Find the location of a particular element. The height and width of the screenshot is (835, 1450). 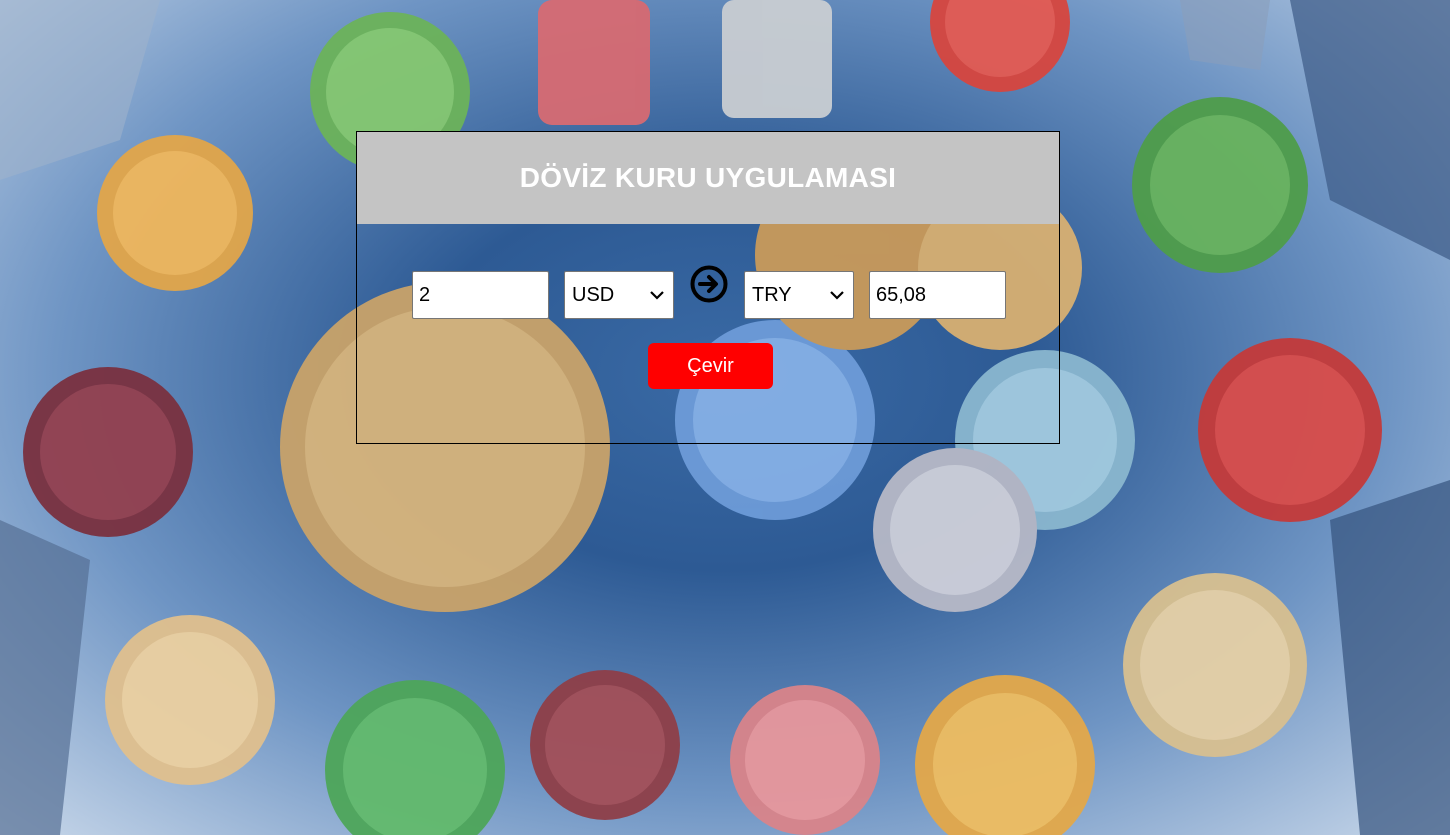

page-title: DÖVİZ KURU UYGULAMASI is located at coordinates (708, 177).